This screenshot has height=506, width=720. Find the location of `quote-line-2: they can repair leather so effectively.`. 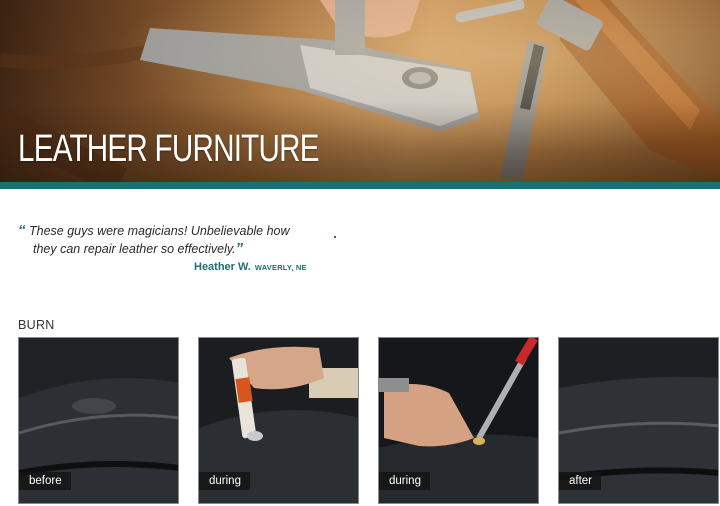

quote-line-2: they can repair leather so effectively. is located at coordinates (134, 249).